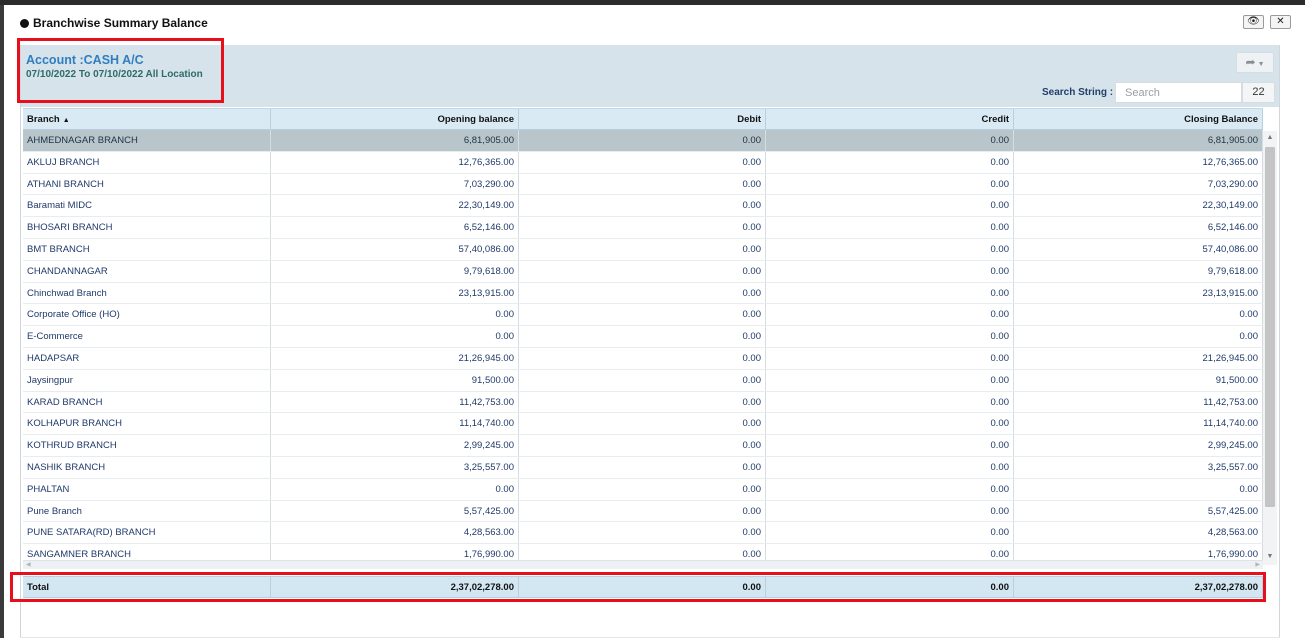  I want to click on total-credit: 0.00, so click(890, 587).